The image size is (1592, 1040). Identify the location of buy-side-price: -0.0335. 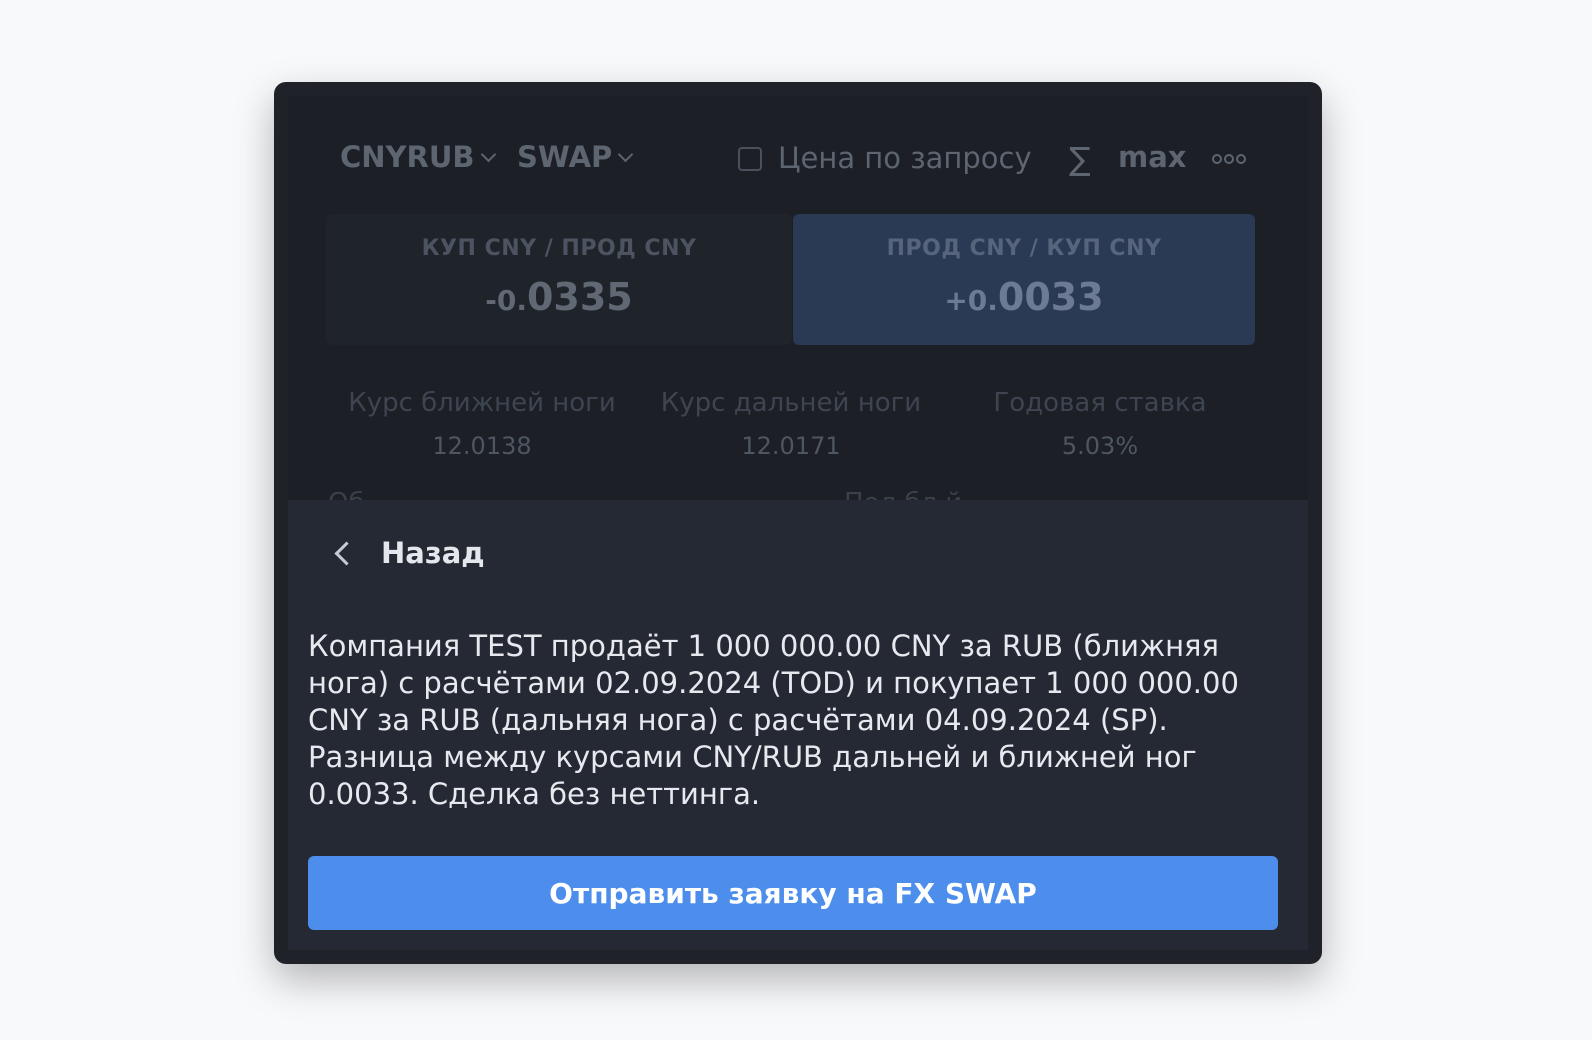
(559, 297).